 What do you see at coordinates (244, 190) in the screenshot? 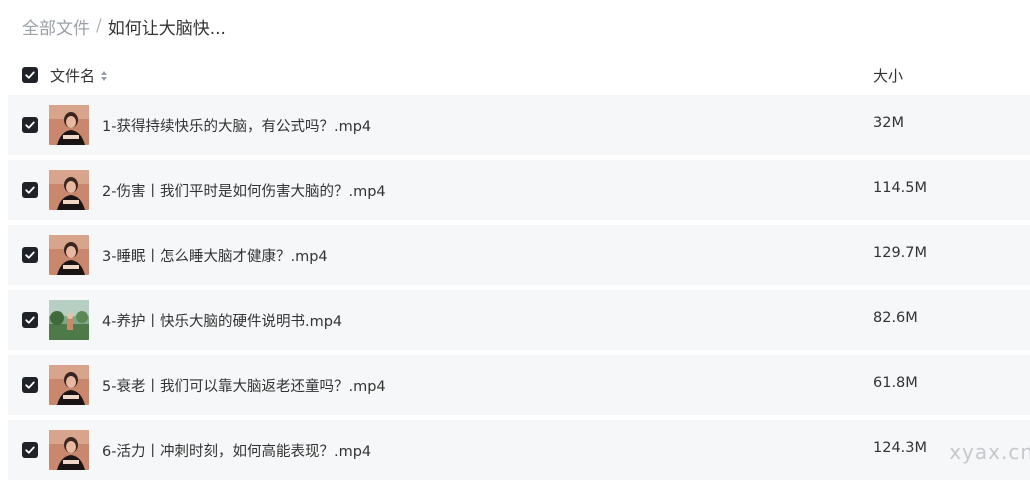
I see `file-name: 2-伤害丨我们平时是如何伤害大脑的？.mp4` at bounding box center [244, 190].